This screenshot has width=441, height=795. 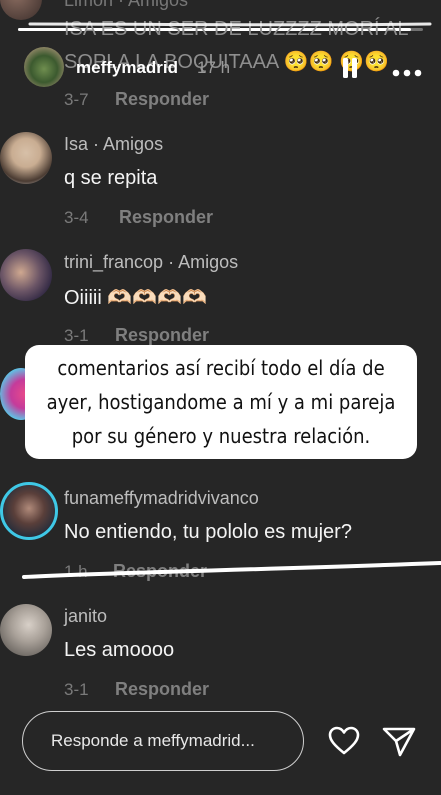 What do you see at coordinates (160, 571) in the screenshot?
I see `comment-3-reply-button: Responder` at bounding box center [160, 571].